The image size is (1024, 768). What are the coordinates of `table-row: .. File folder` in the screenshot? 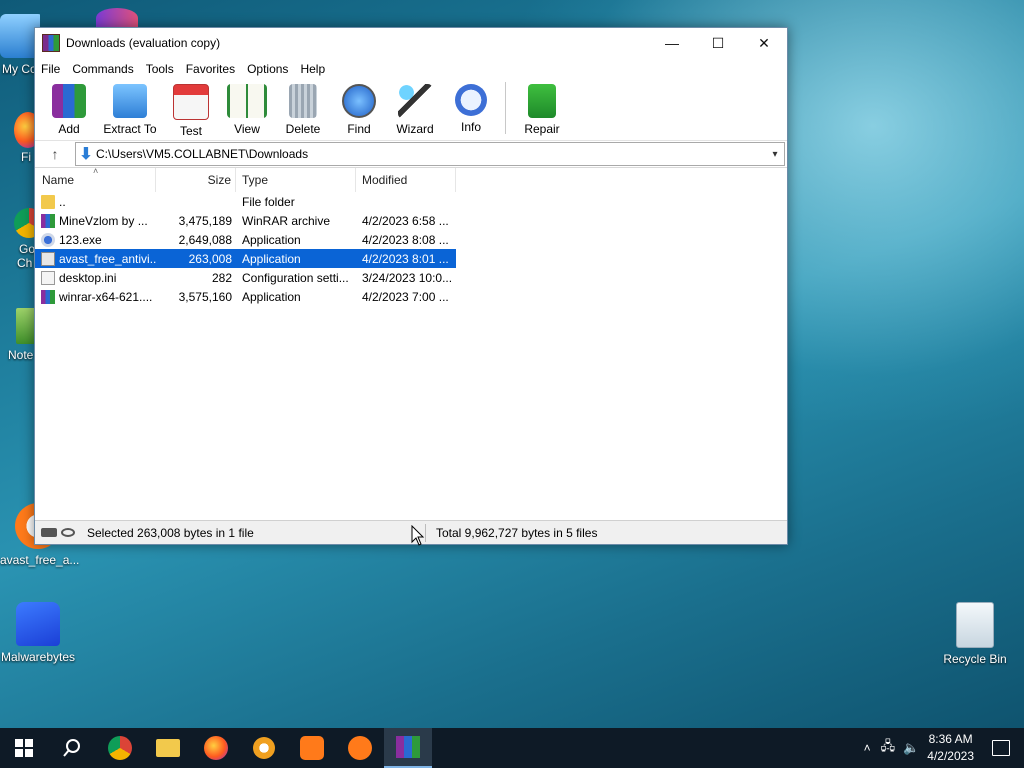 It's located at (245, 201).